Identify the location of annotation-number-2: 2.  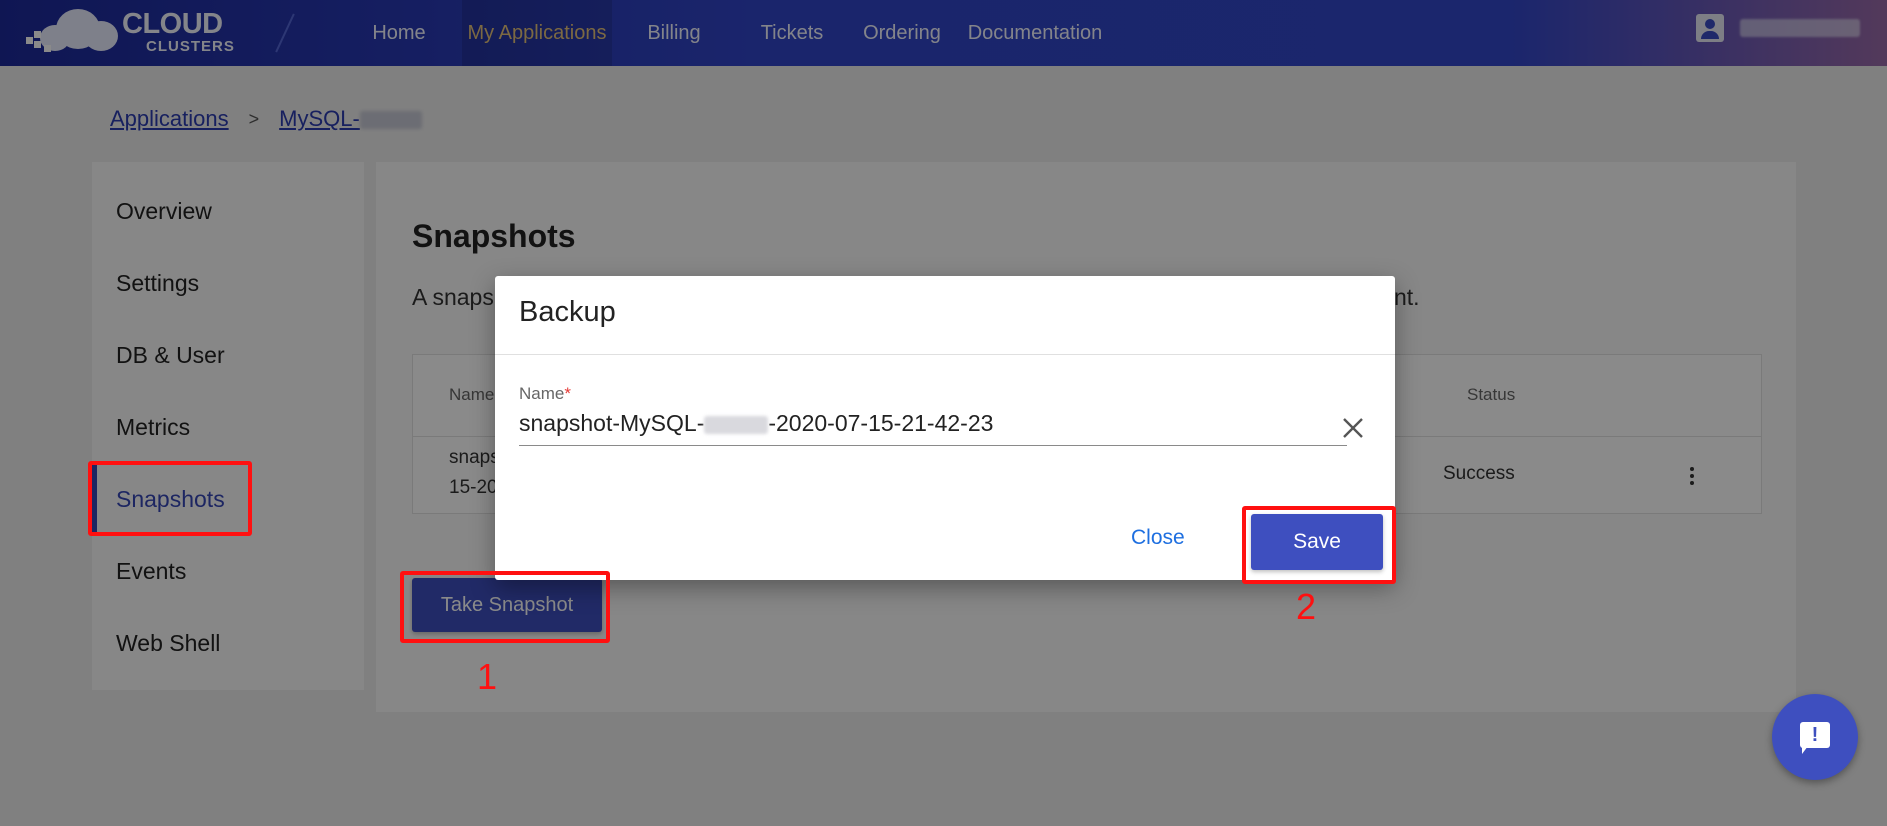
(1306, 606).